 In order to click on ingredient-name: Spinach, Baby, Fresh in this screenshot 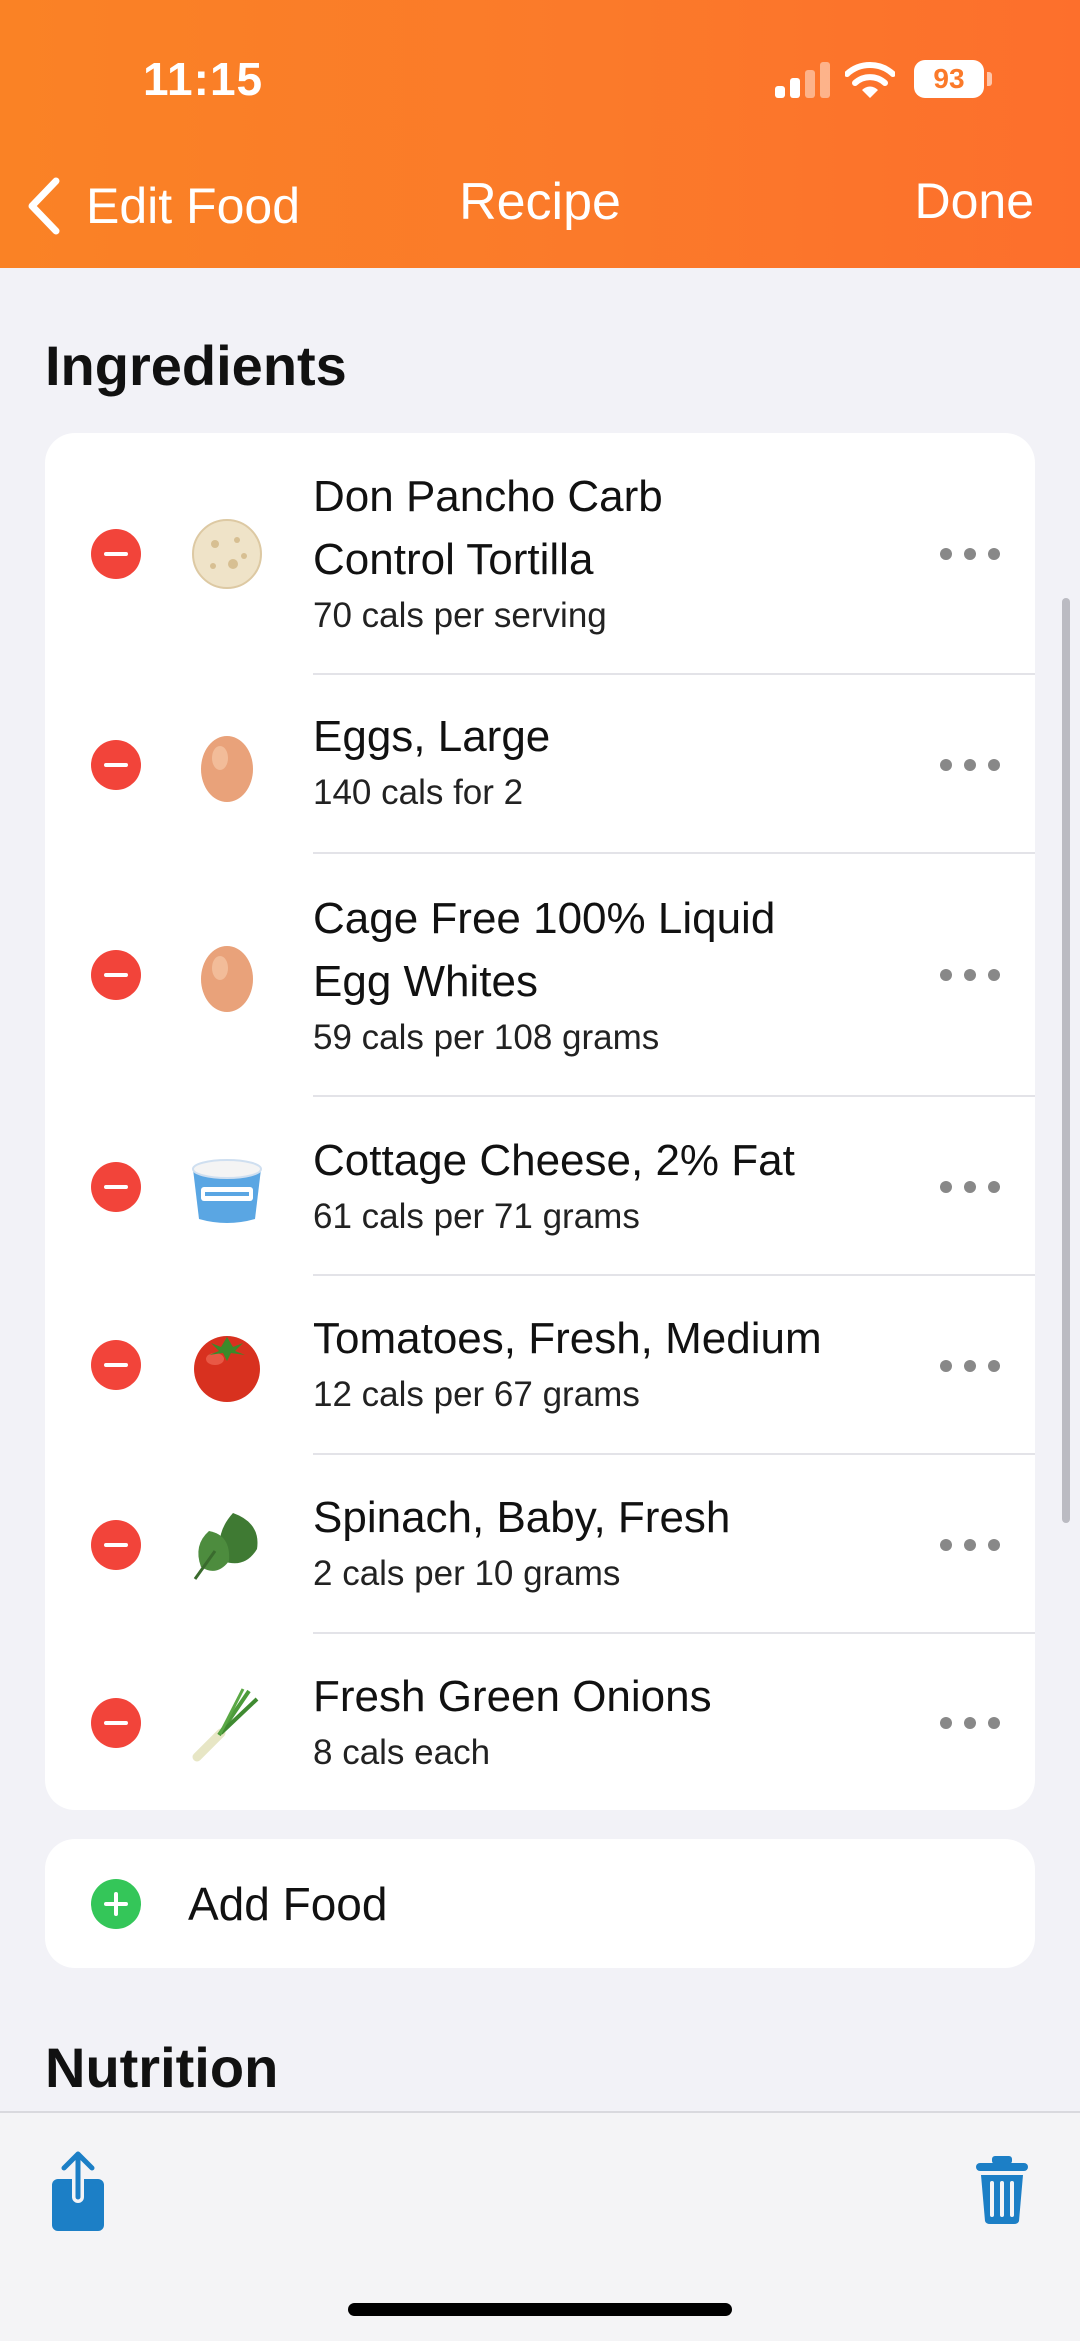, I will do `click(522, 1517)`.